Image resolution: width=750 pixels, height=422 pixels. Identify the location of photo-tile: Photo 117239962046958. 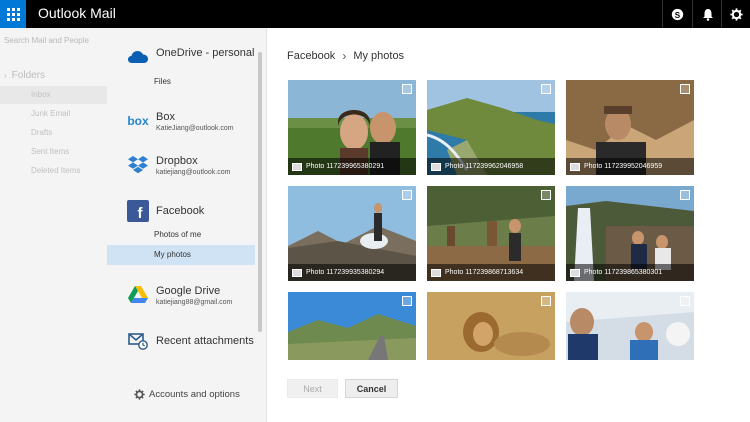
(491, 127).